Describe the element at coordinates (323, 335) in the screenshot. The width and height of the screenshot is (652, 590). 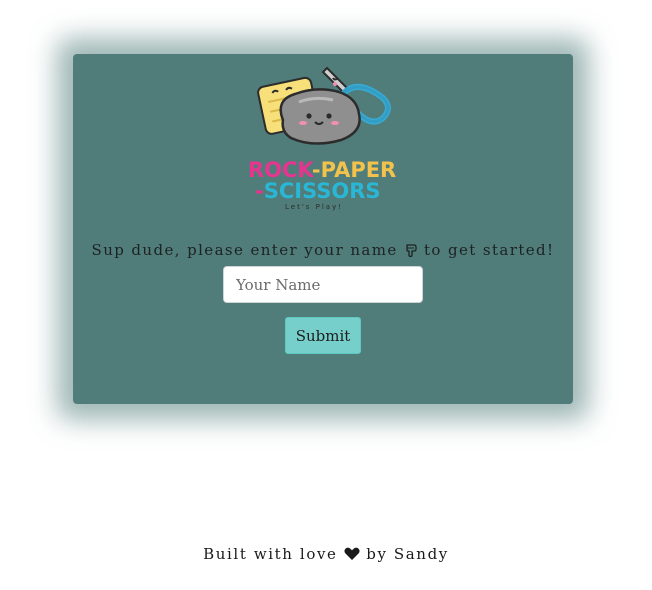
I see `submit-button: Submit` at that location.